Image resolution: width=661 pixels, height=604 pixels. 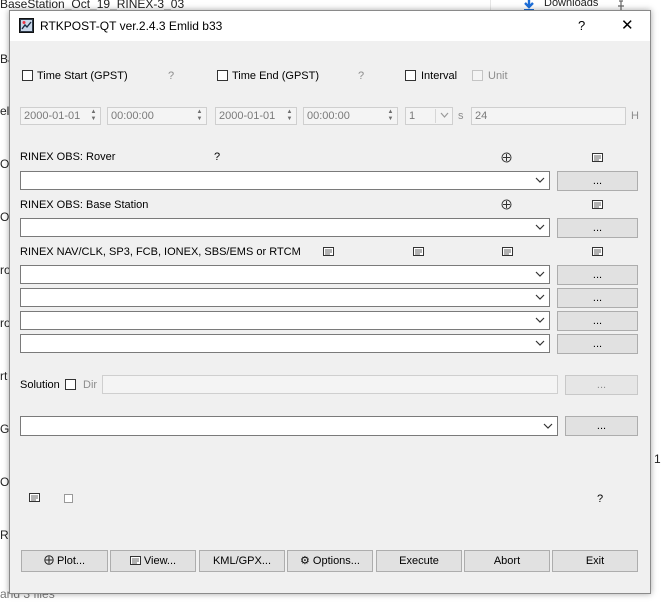 What do you see at coordinates (27, 75) in the screenshot?
I see `time-start-checkbox` at bounding box center [27, 75].